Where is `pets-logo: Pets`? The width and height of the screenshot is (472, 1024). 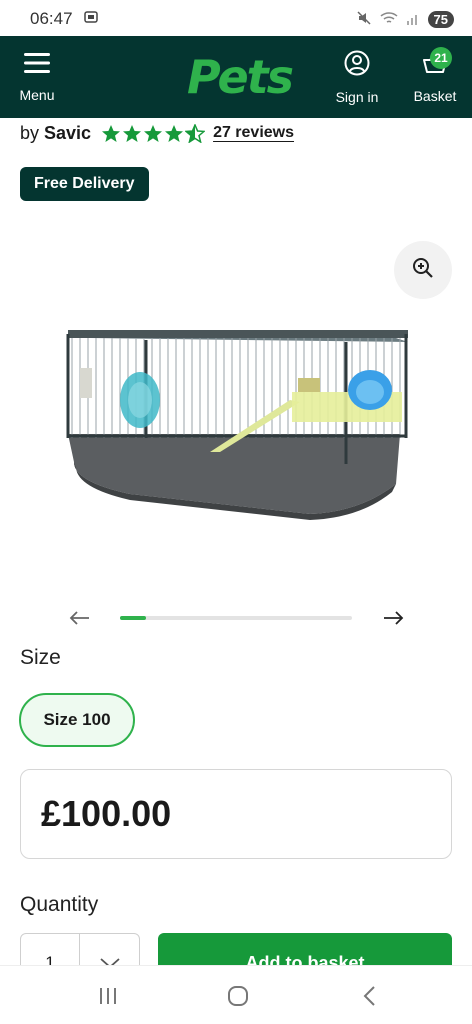 pets-logo: Pets is located at coordinates (240, 77).